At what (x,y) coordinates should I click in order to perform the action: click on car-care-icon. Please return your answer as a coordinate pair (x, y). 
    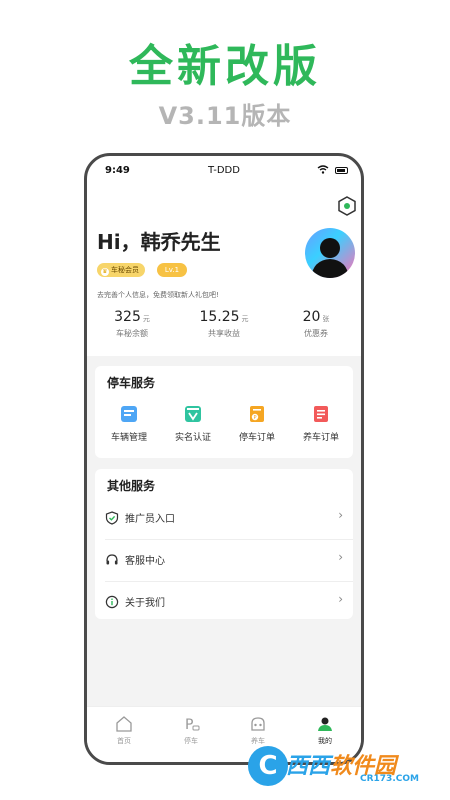
    Looking at the image, I should click on (258, 724).